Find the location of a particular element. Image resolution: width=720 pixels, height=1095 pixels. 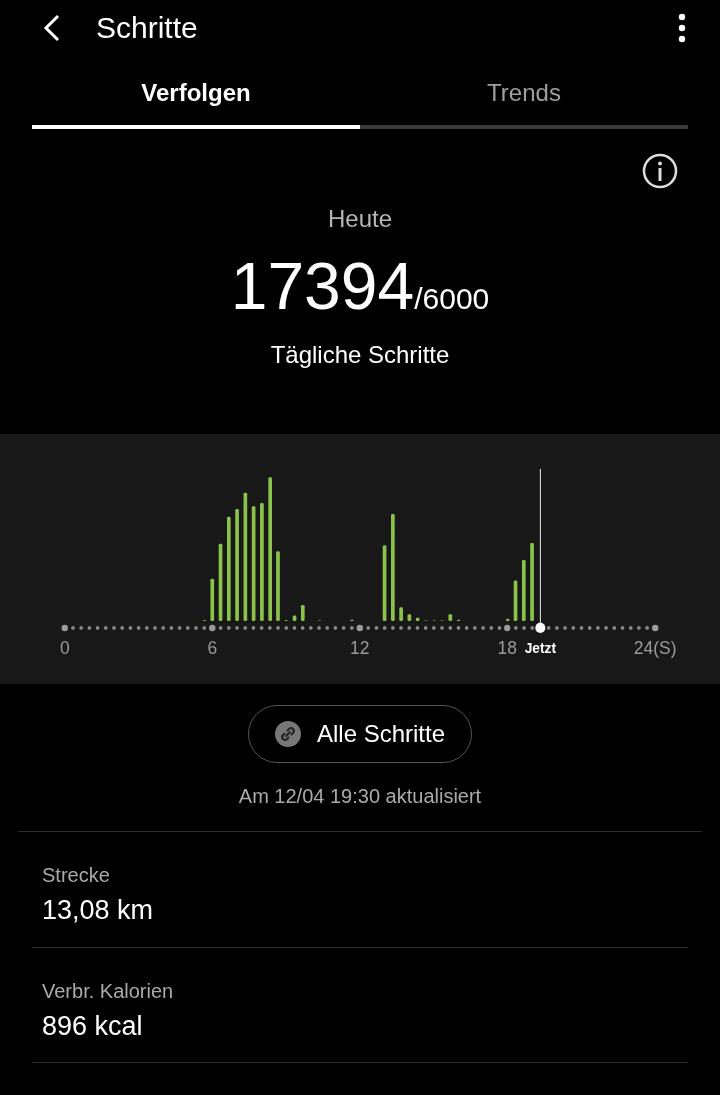

axis-label: 6 is located at coordinates (212, 647).